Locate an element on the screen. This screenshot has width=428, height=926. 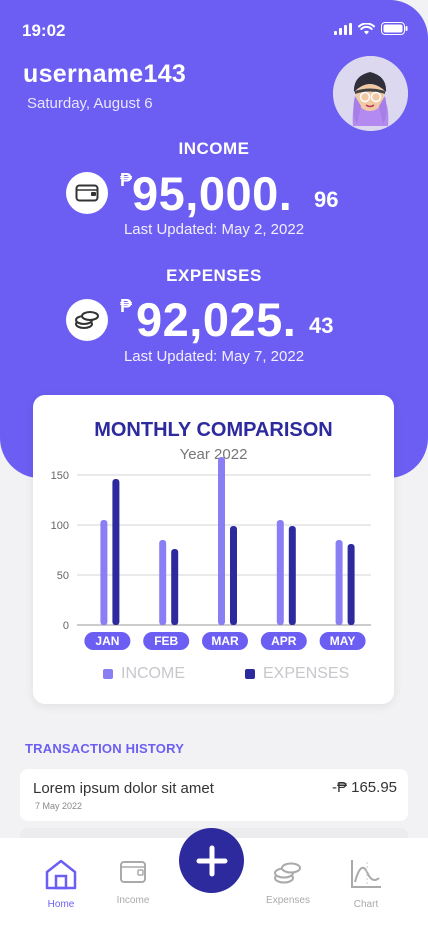
legend-income-swatch is located at coordinates (108, 674).